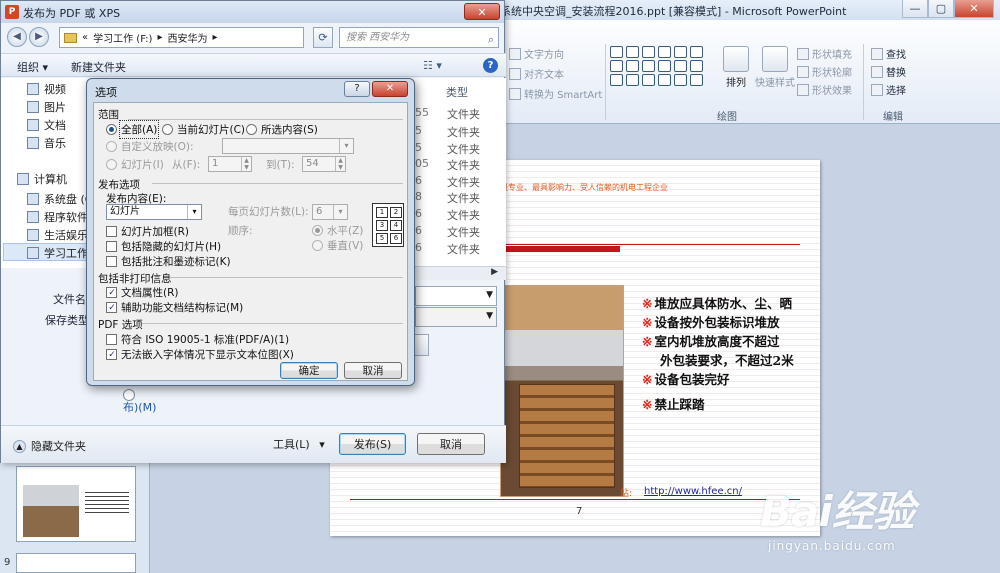 Image resolution: width=1000 pixels, height=573 pixels. What do you see at coordinates (150, 146) in the screenshot?
I see `range-custom-show-radio: 自定义放映(O):` at bounding box center [150, 146].